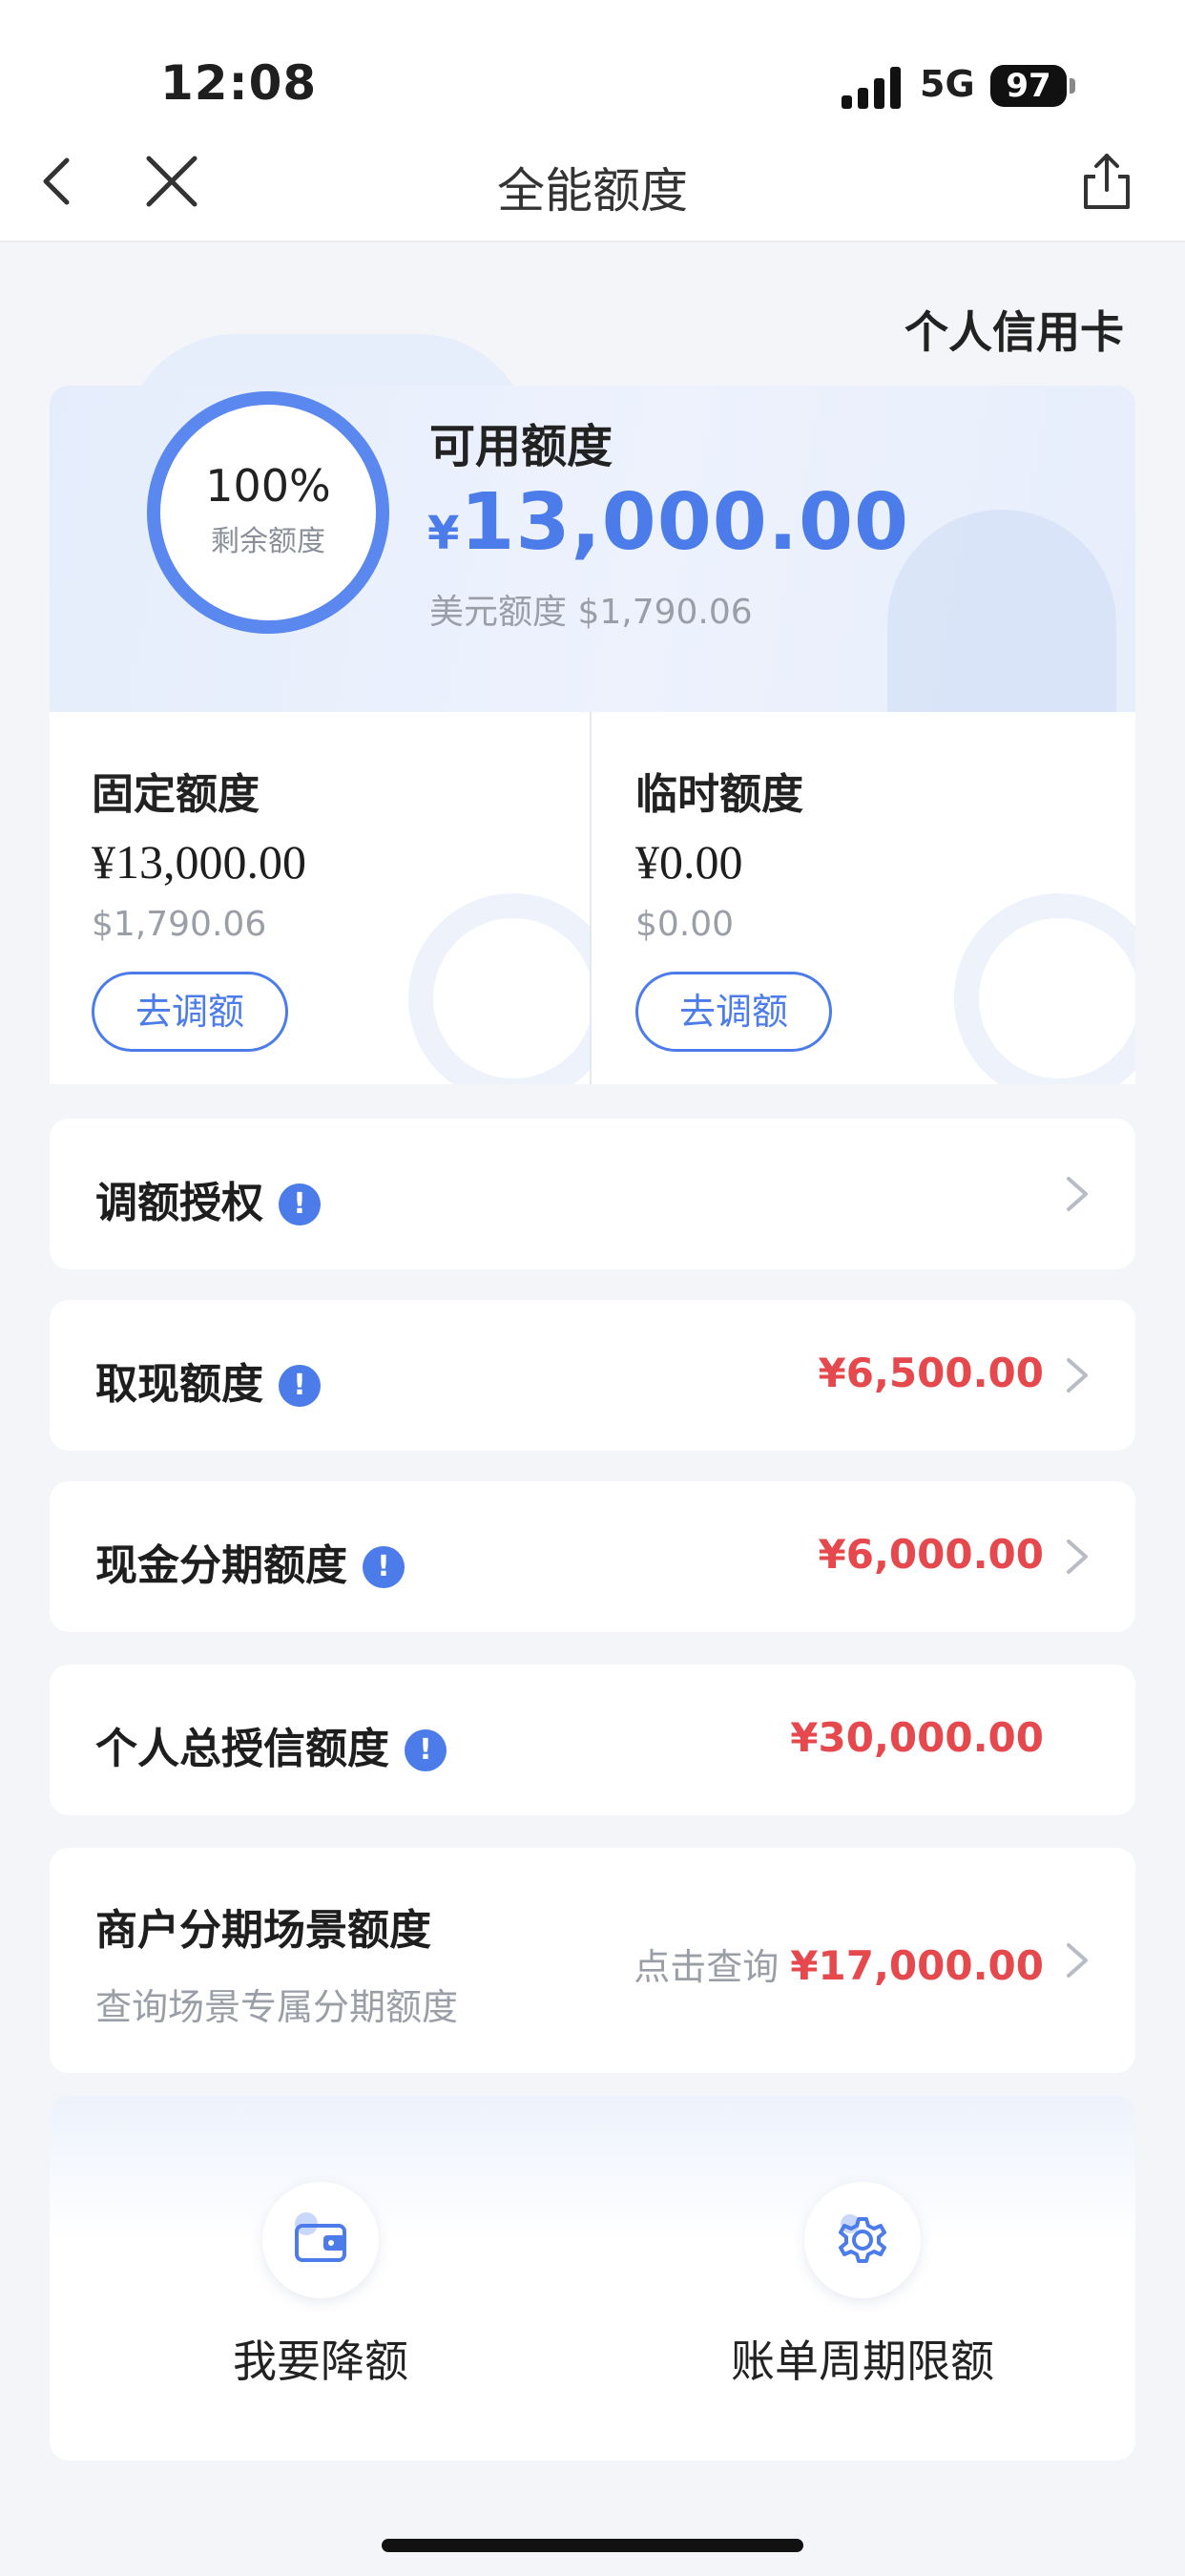 The image size is (1185, 2576). Describe the element at coordinates (499, 988) in the screenshot. I see `yen-coin-decoration` at that location.